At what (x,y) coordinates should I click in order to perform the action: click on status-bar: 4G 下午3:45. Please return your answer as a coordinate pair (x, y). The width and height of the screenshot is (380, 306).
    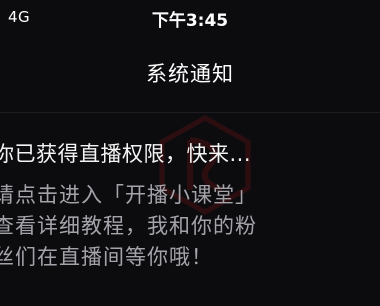
    Looking at the image, I should click on (190, 17).